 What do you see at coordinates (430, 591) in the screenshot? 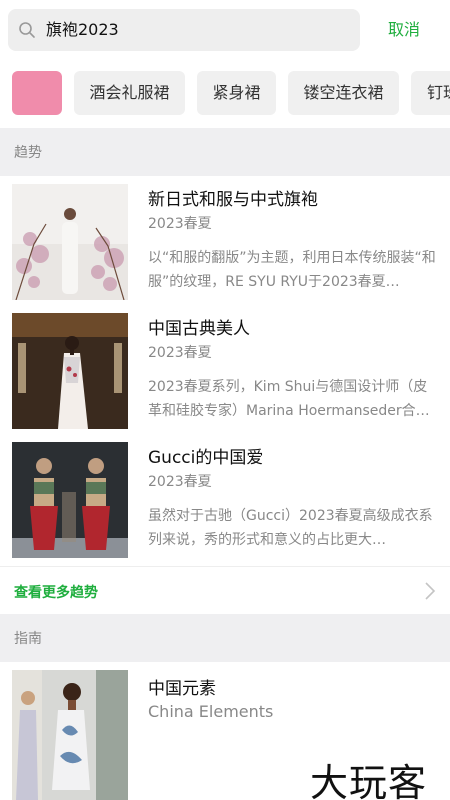
I see `chevron-right-icon` at bounding box center [430, 591].